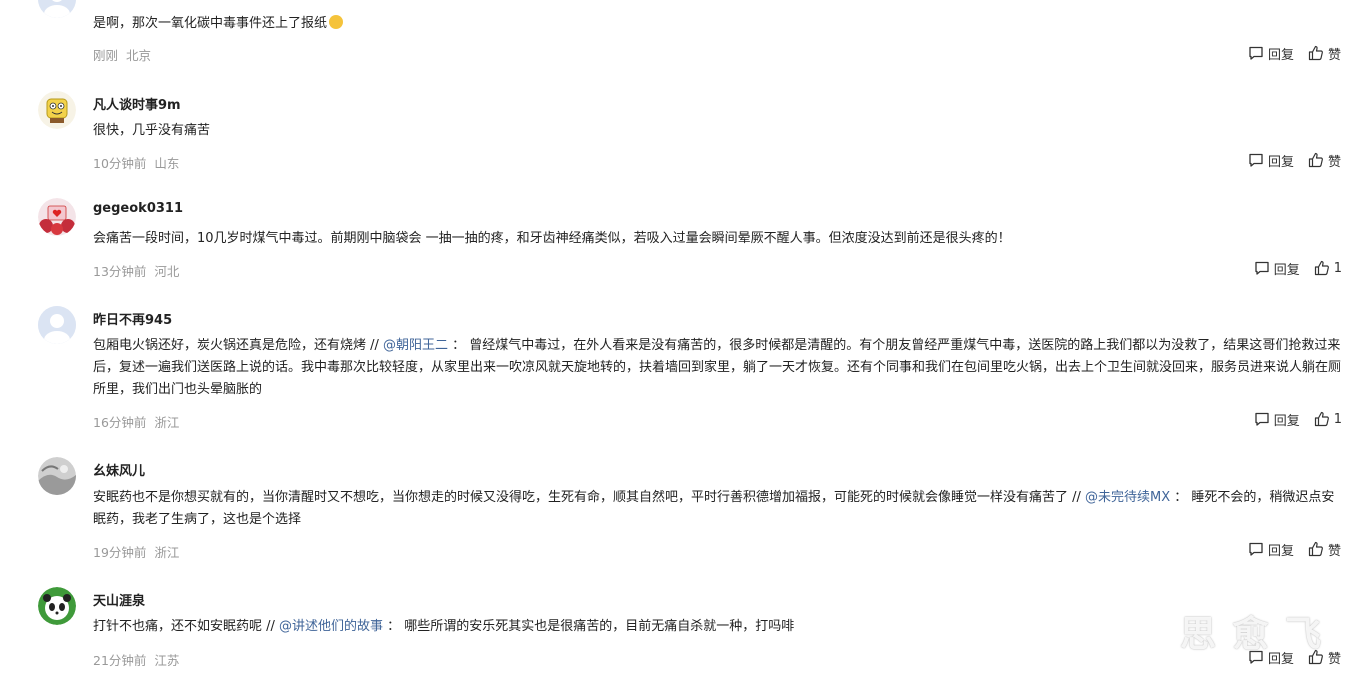  I want to click on comment-location: 北京, so click(139, 55).